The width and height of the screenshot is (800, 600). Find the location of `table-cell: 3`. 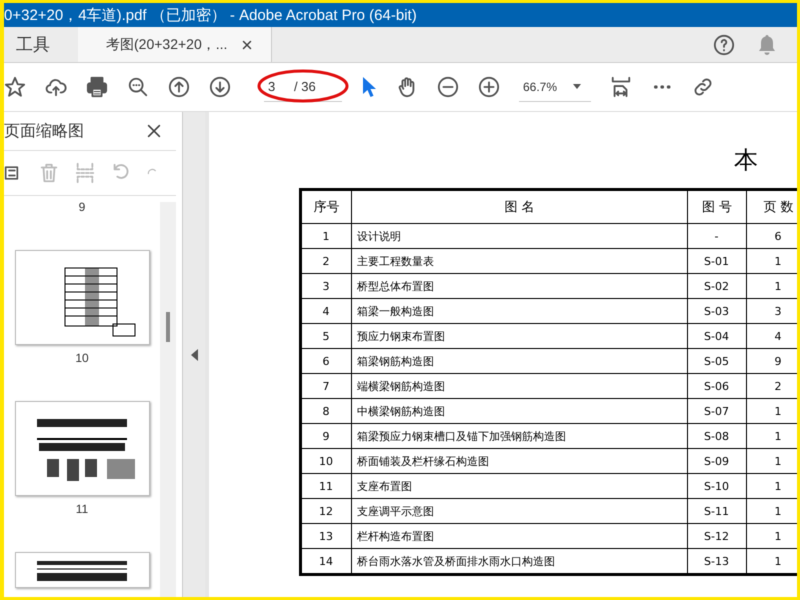

table-cell: 3 is located at coordinates (326, 286).